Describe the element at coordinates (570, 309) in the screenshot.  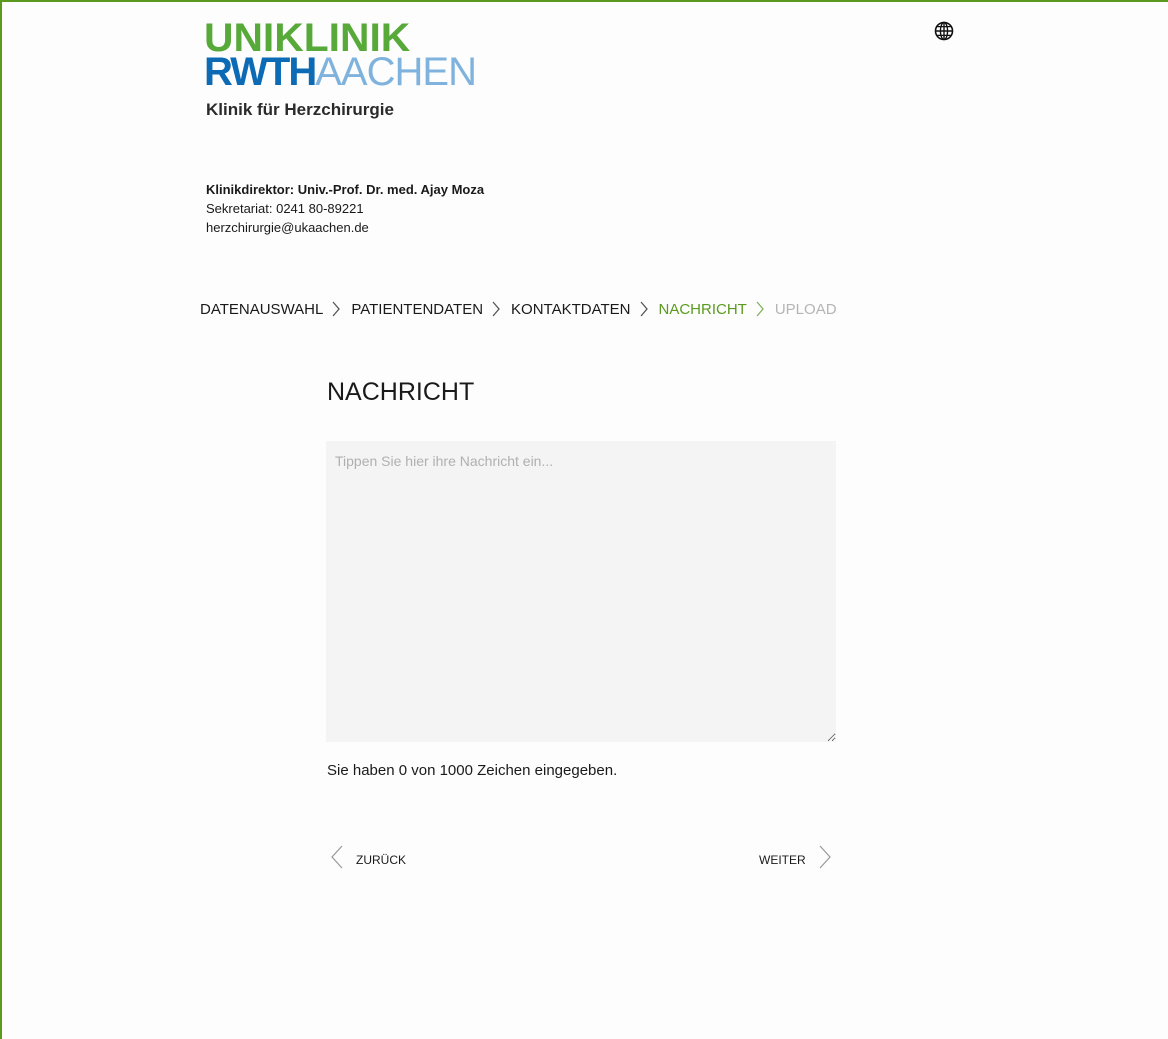
I see `breadcrumb-step-kontaktdaten: KONTAKTDATEN` at that location.